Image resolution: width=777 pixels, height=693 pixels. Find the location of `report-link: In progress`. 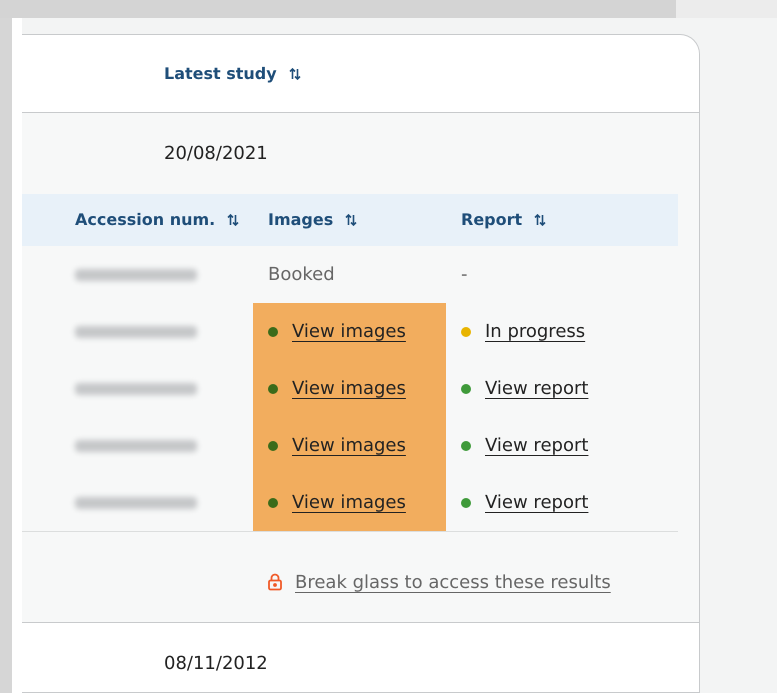

report-link: In progress is located at coordinates (535, 331).